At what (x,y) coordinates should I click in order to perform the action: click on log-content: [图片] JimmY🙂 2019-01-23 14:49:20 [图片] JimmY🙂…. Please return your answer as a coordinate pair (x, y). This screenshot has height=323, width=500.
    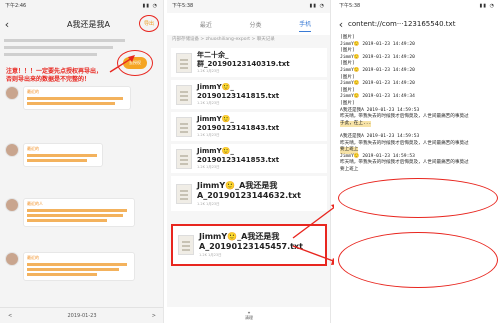
    Looking at the image, I should click on (417, 104).